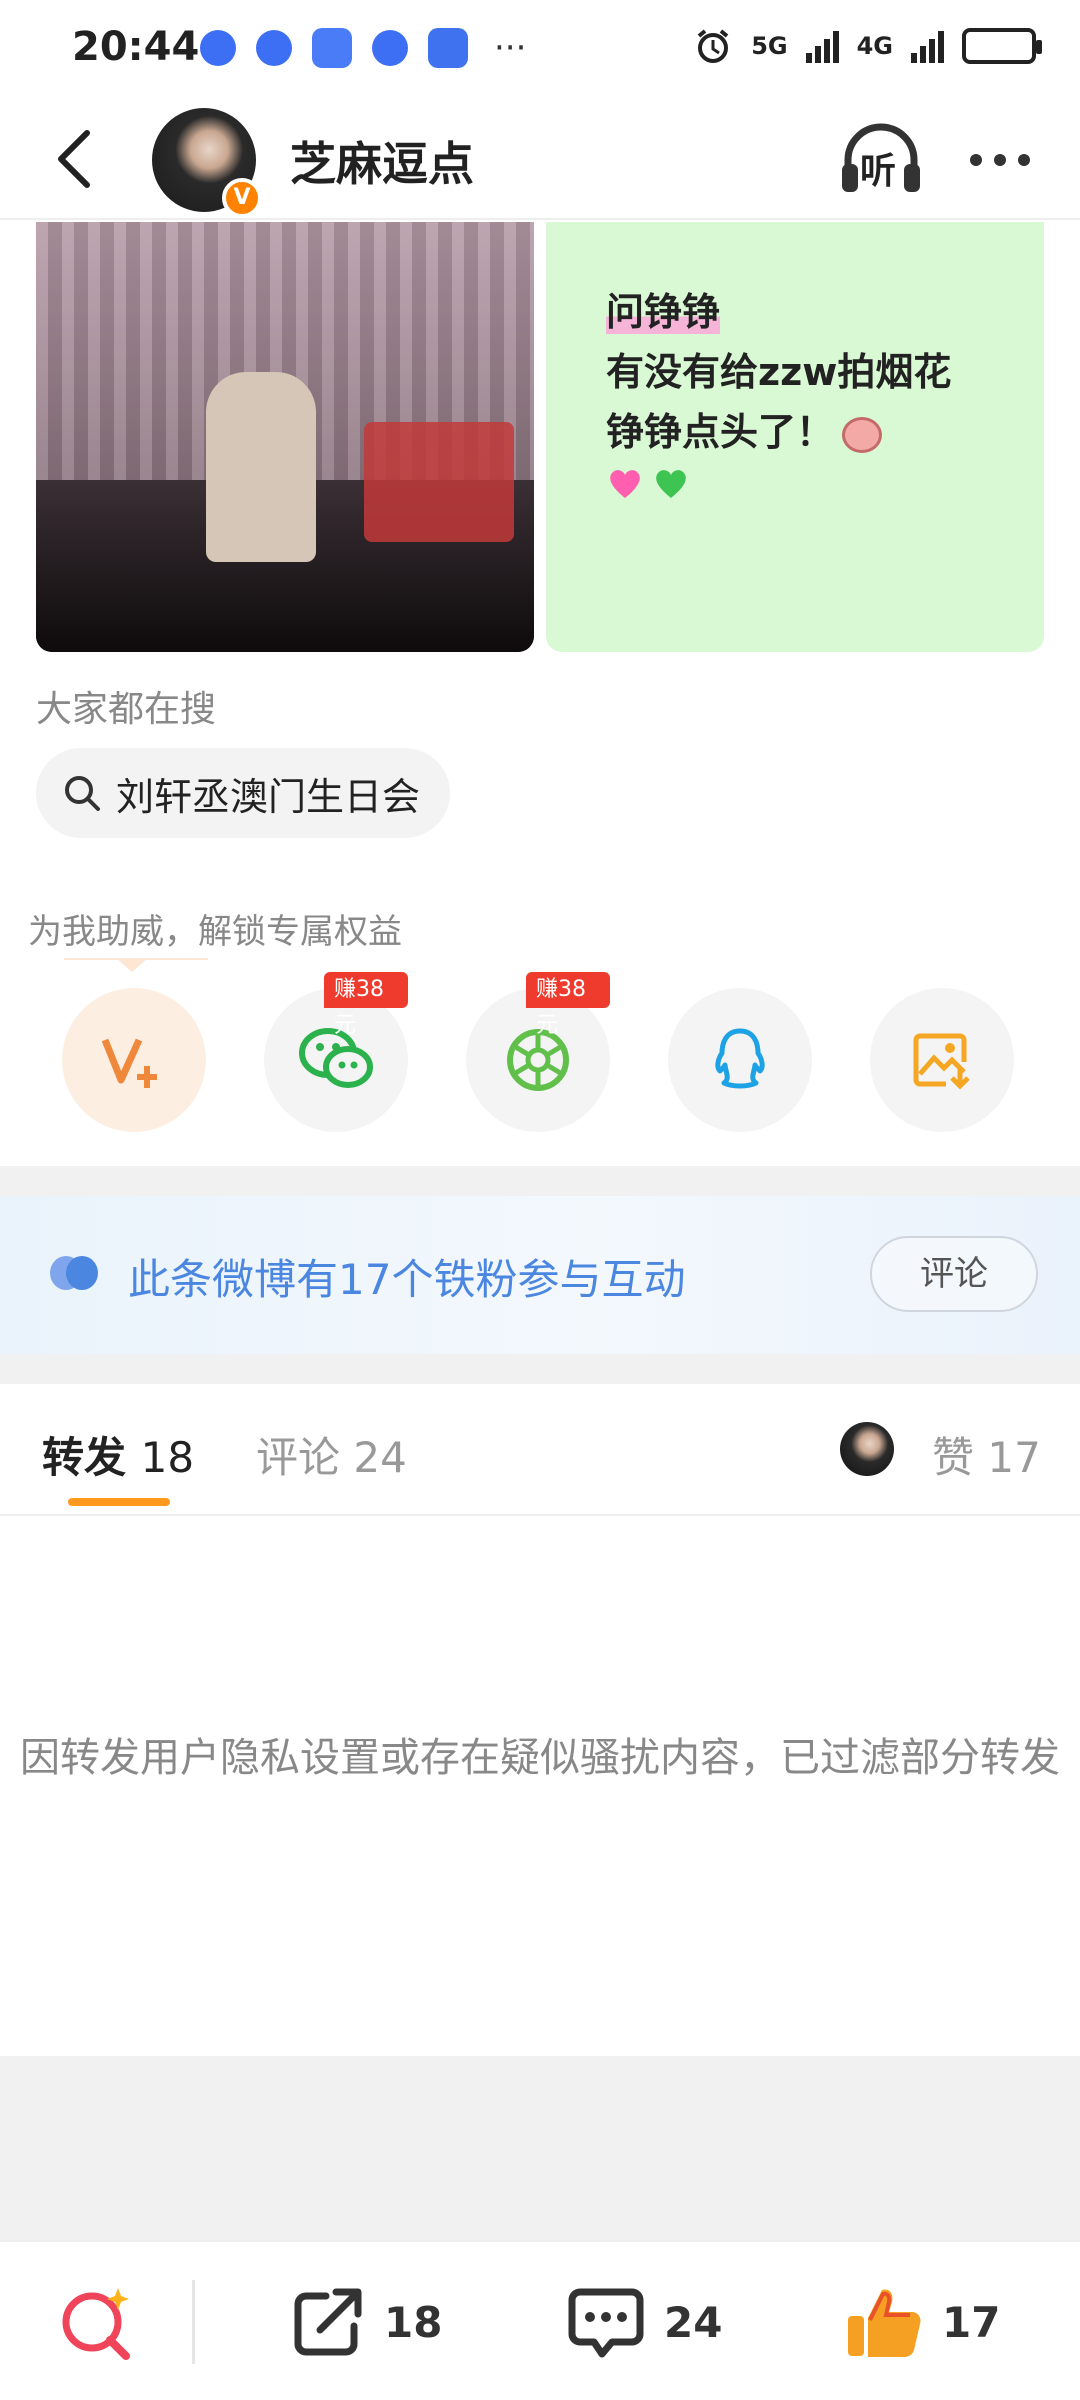  What do you see at coordinates (363, 48) in the screenshot?
I see `status-app-icons: ···` at bounding box center [363, 48].